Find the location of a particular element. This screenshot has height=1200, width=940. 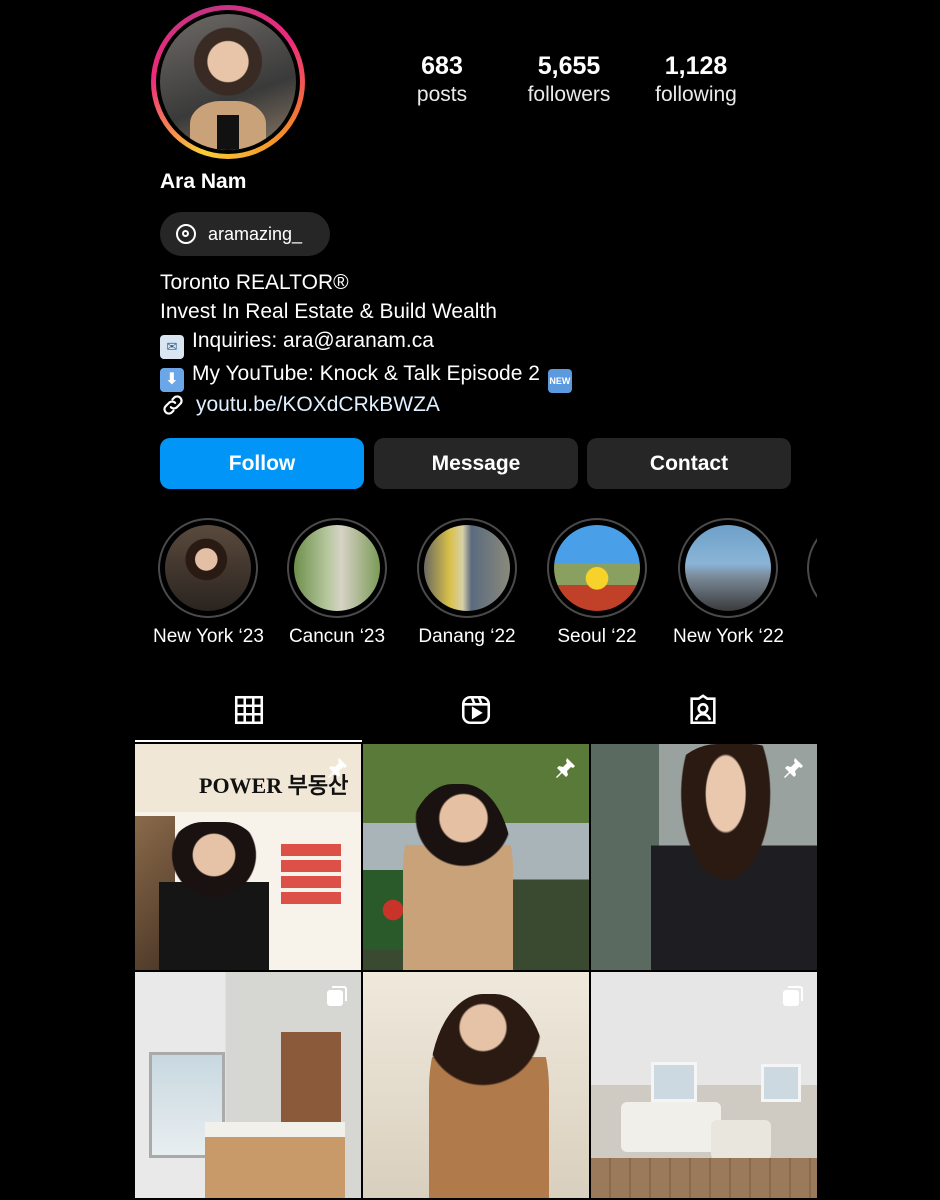

profile-link-text: youtu.be/KOXdCRkBWZA is located at coordinates (318, 404).